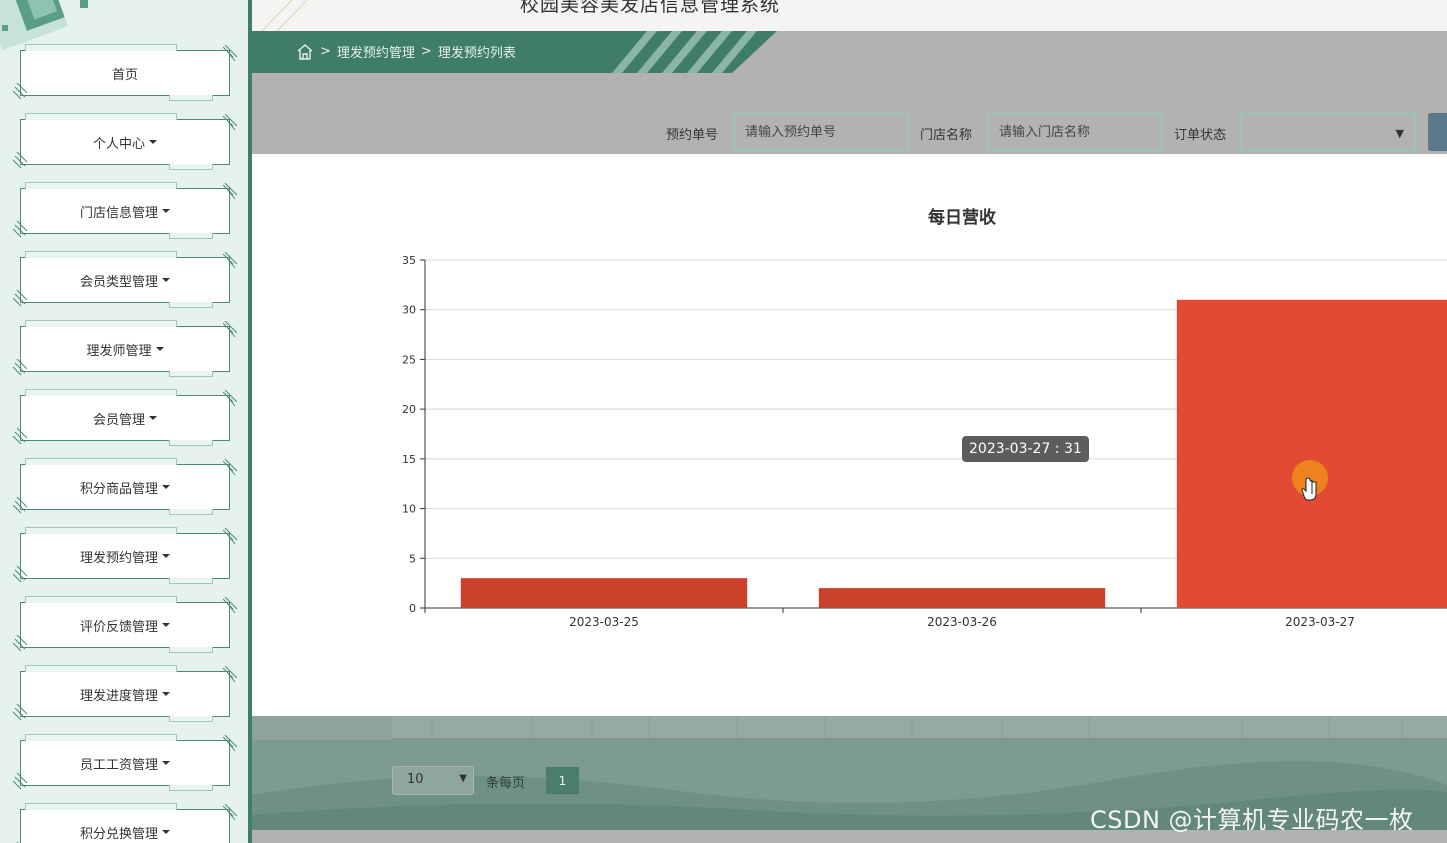 This screenshot has width=1447, height=843. Describe the element at coordinates (118, 558) in the screenshot. I see `sidebar-item-label: 理发预约管理` at that location.